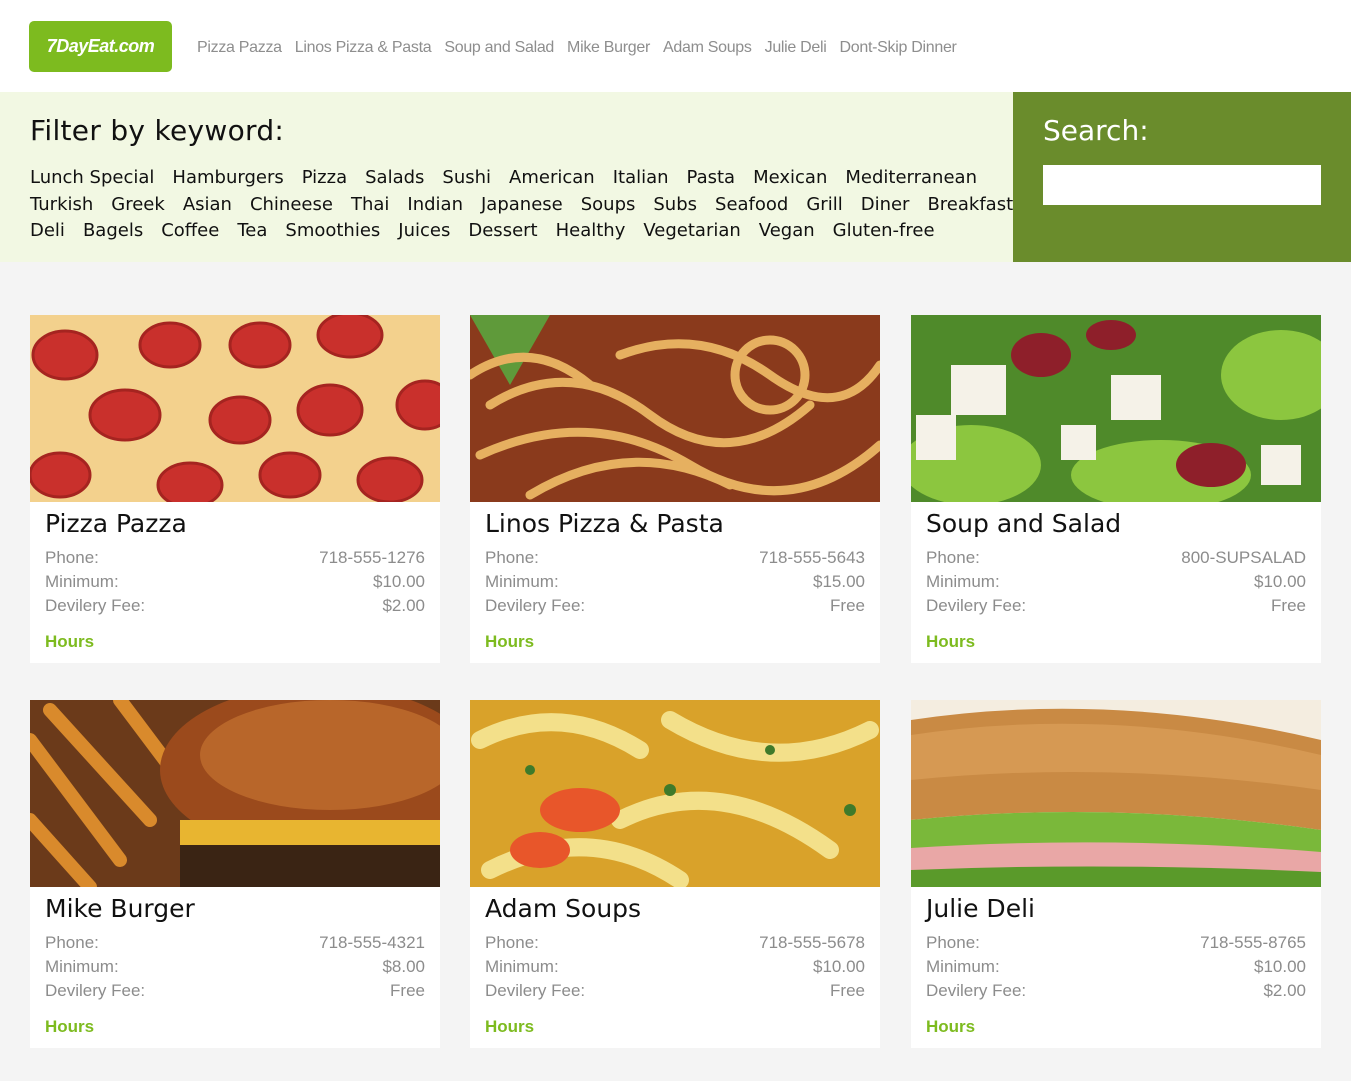 This screenshot has width=1351, height=1081. Describe the element at coordinates (435, 207) in the screenshot. I see `keyword-link: Indian` at that location.